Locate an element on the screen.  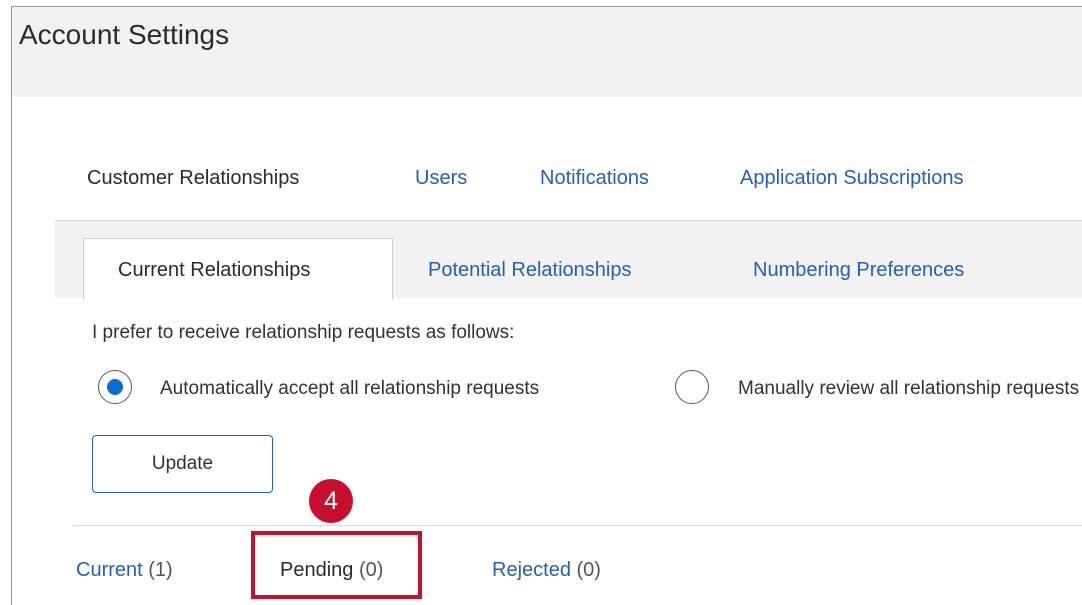
step-number-badge: 4 is located at coordinates (331, 501).